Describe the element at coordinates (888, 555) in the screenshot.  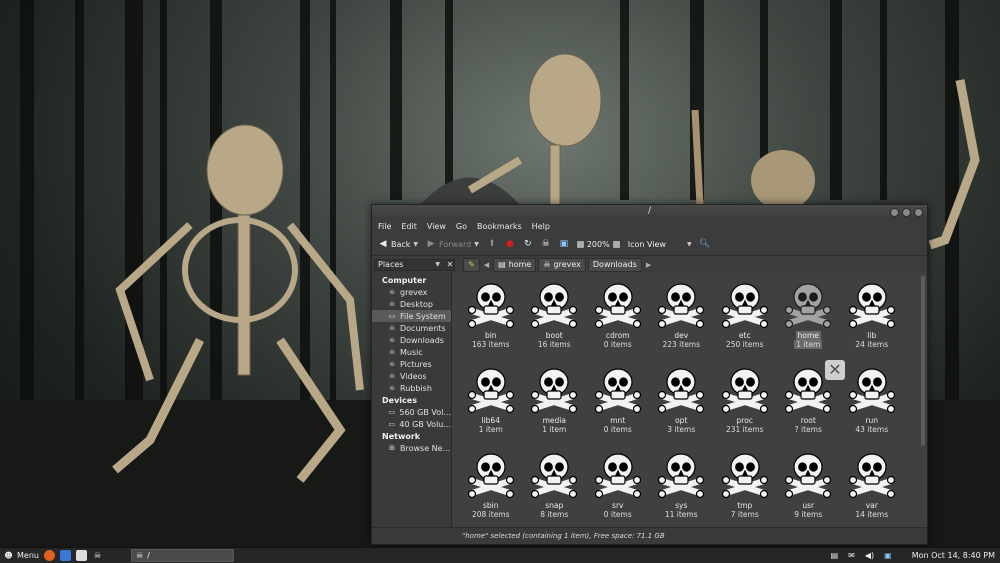
I see `network-status-icon: ▣` at that location.